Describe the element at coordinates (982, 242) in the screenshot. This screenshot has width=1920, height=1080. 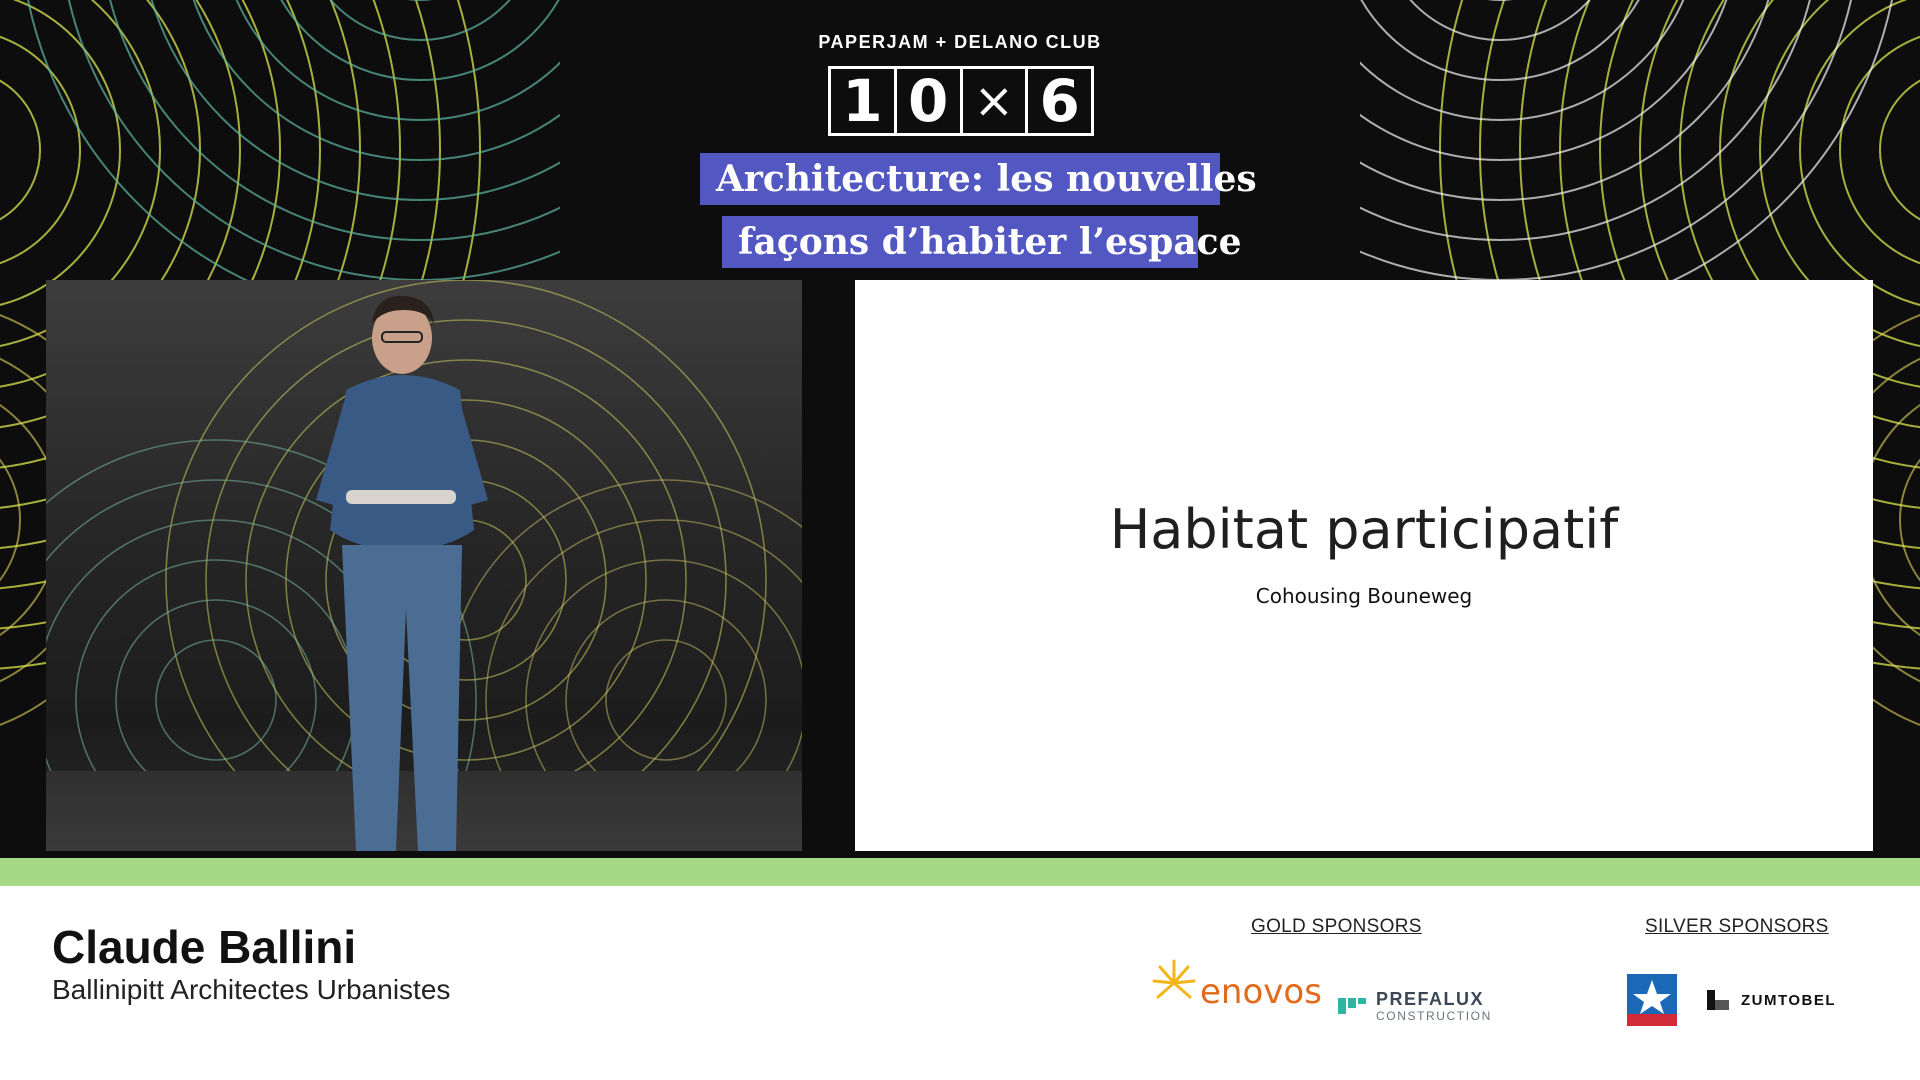
I see `event-title-line-2: façons d’habiter l’espace` at that location.